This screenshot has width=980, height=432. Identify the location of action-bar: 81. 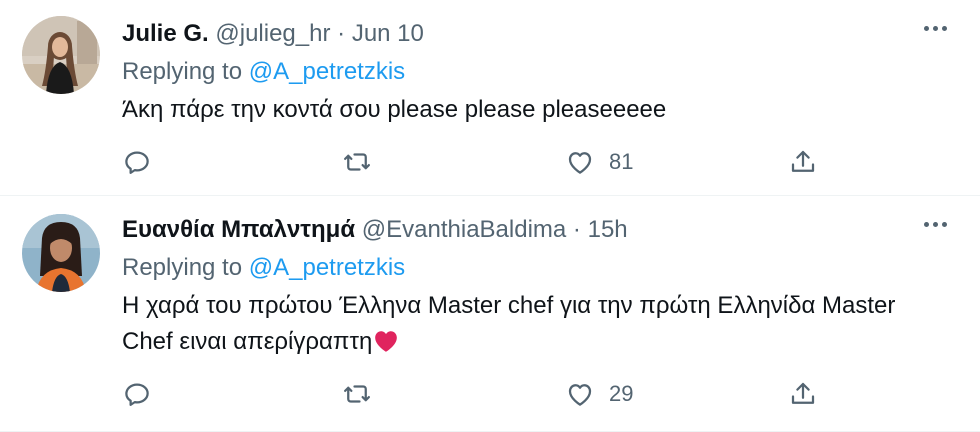
(551, 162).